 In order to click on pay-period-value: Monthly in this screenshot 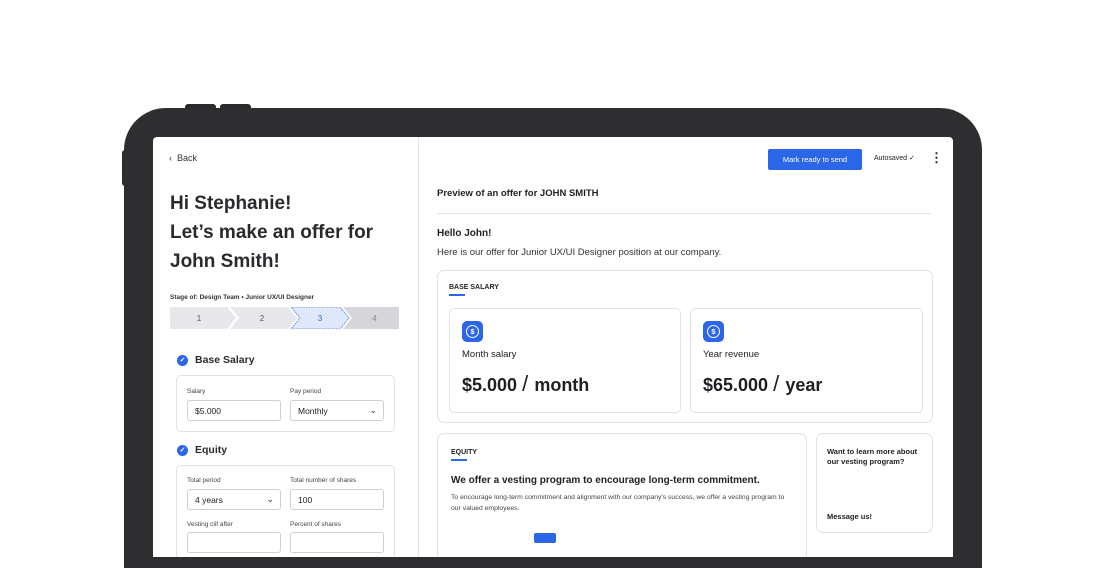, I will do `click(313, 410)`.